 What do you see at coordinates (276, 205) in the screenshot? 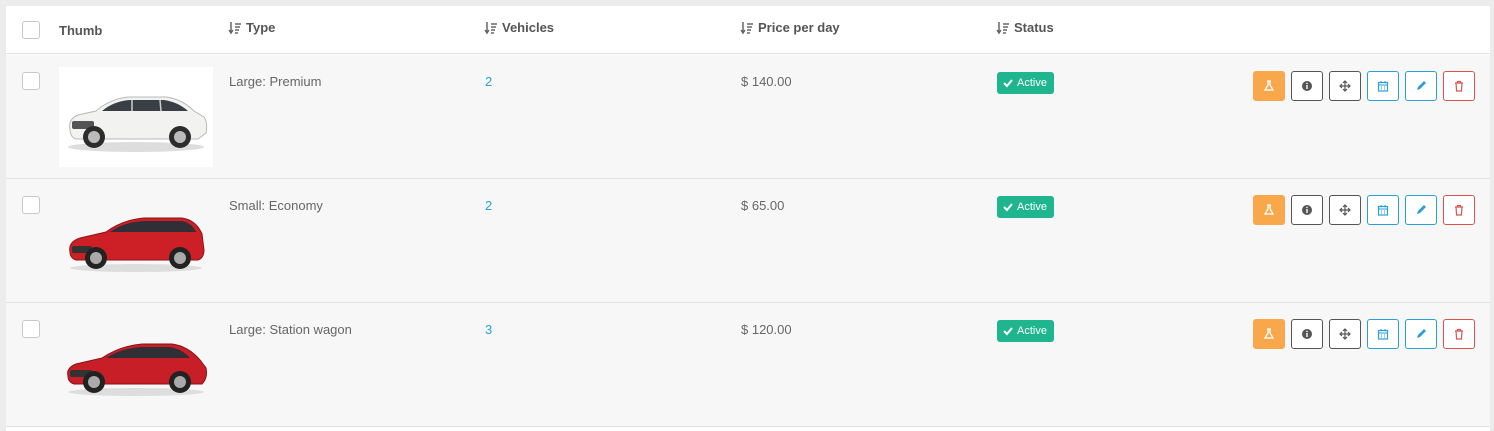
I see `row-type: Small: Economy` at bounding box center [276, 205].